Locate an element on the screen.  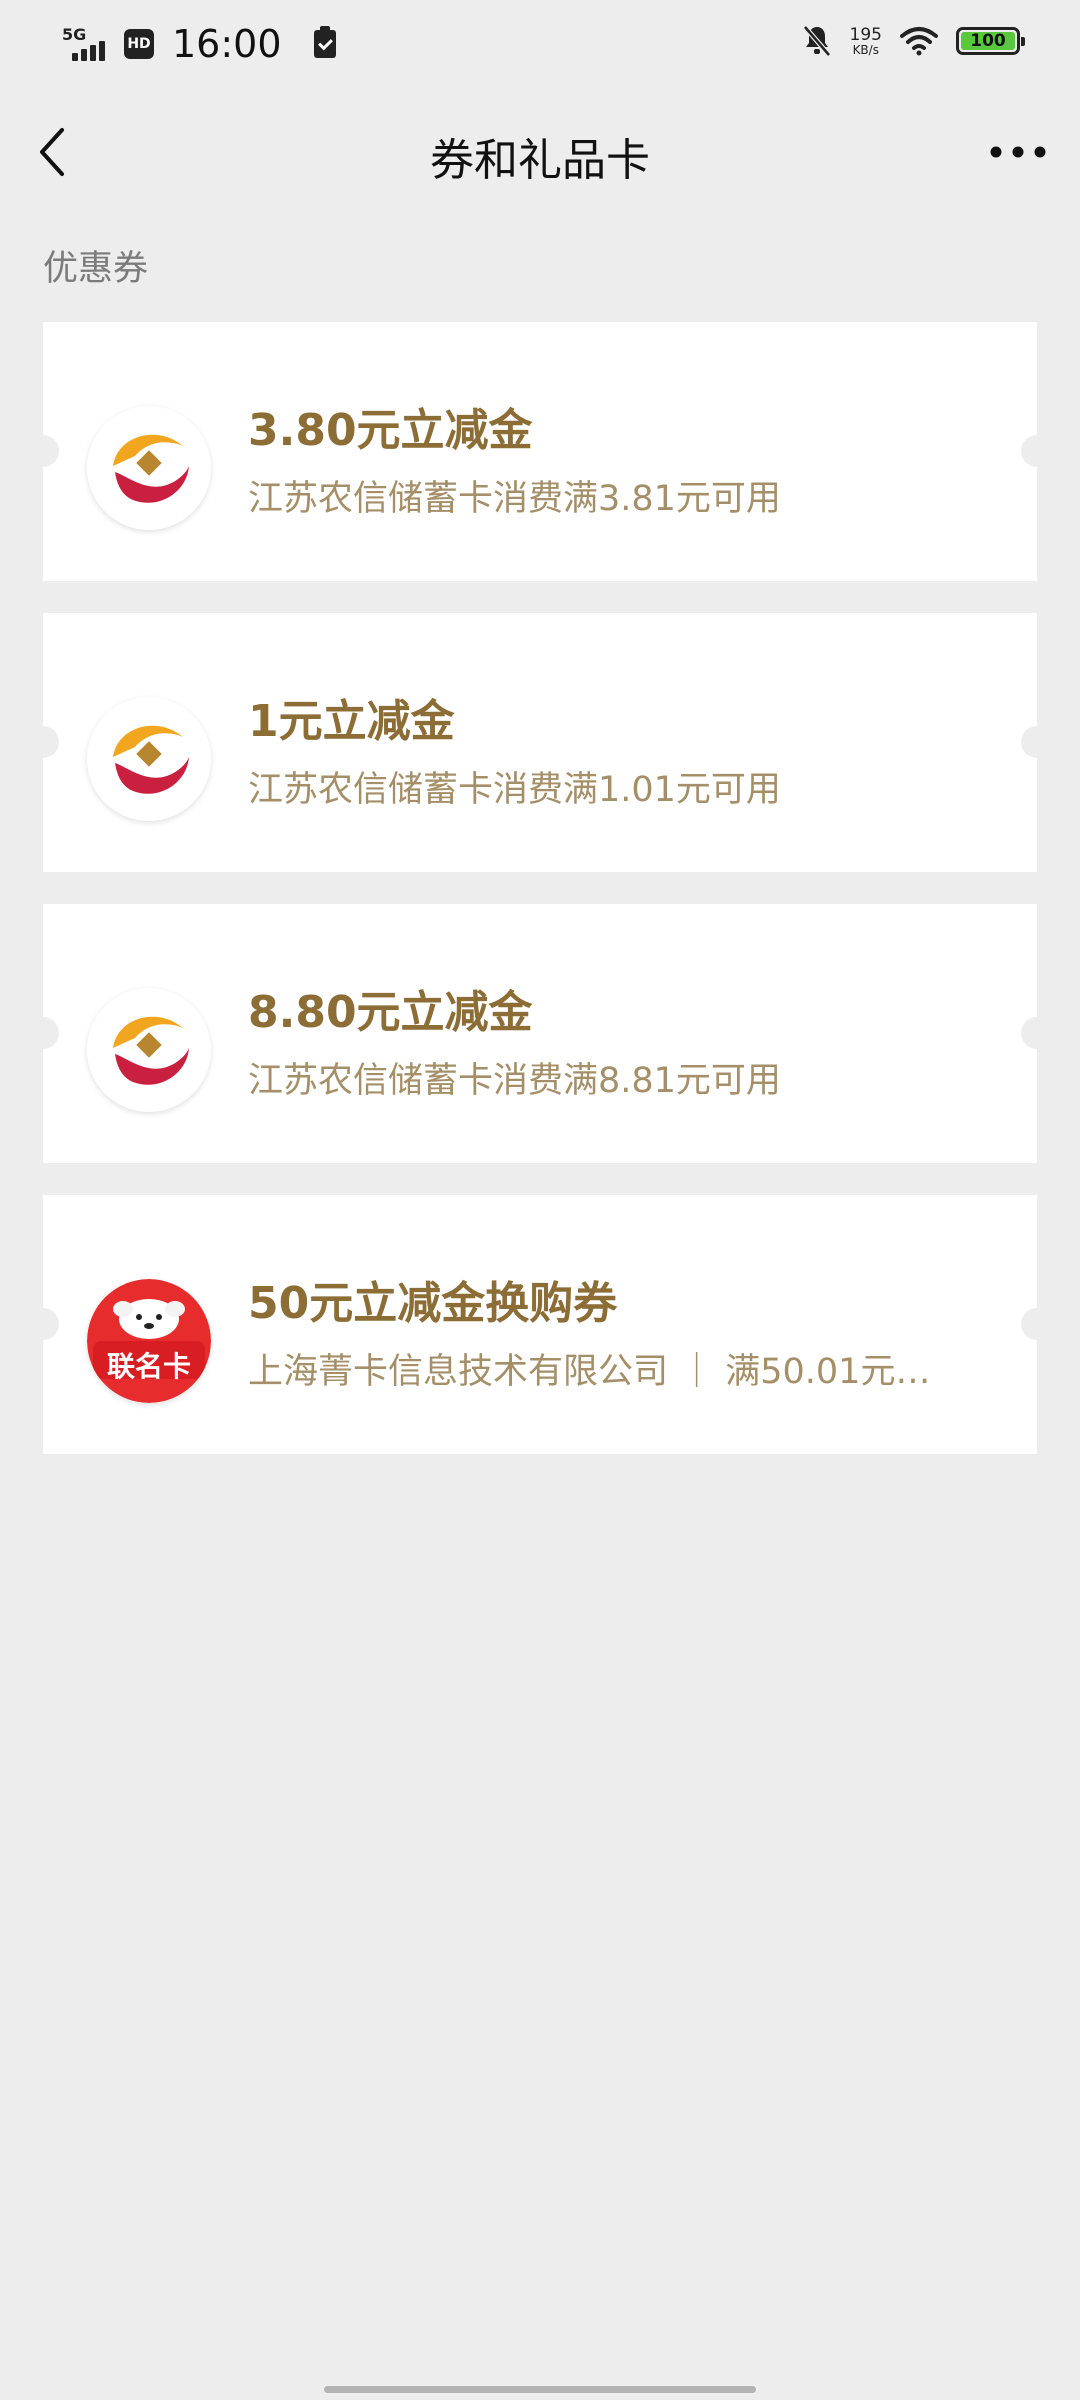
hd-icon: HD is located at coordinates (139, 44).